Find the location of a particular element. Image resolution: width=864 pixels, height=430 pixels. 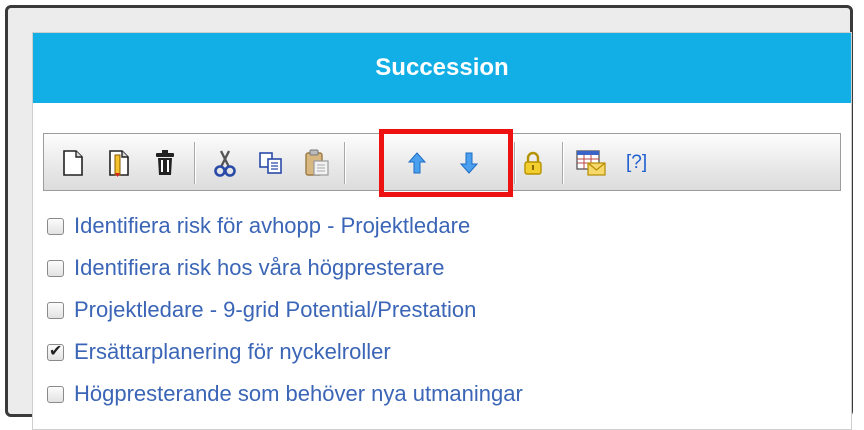

panel-title: Succession is located at coordinates (442, 67).